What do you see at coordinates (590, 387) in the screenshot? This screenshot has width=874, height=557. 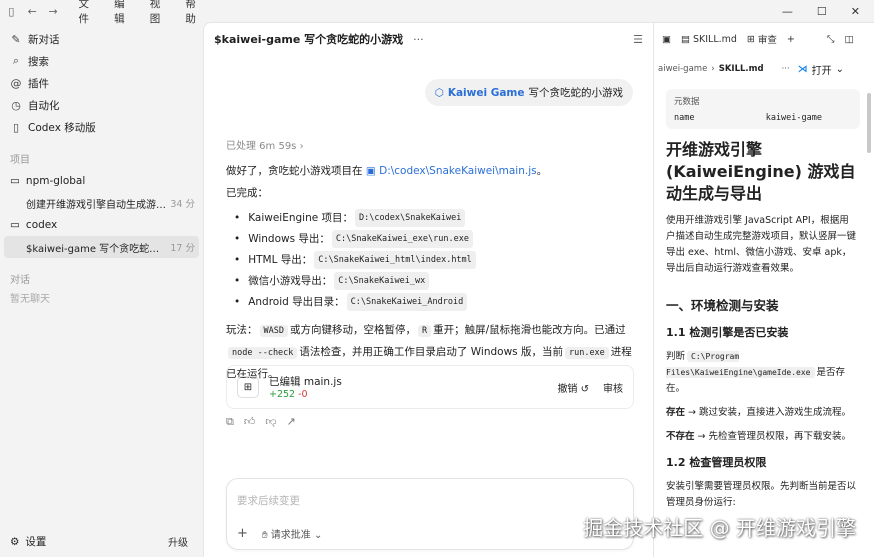 I see `edit-actions: 撤销 ↺ 审核` at bounding box center [590, 387].